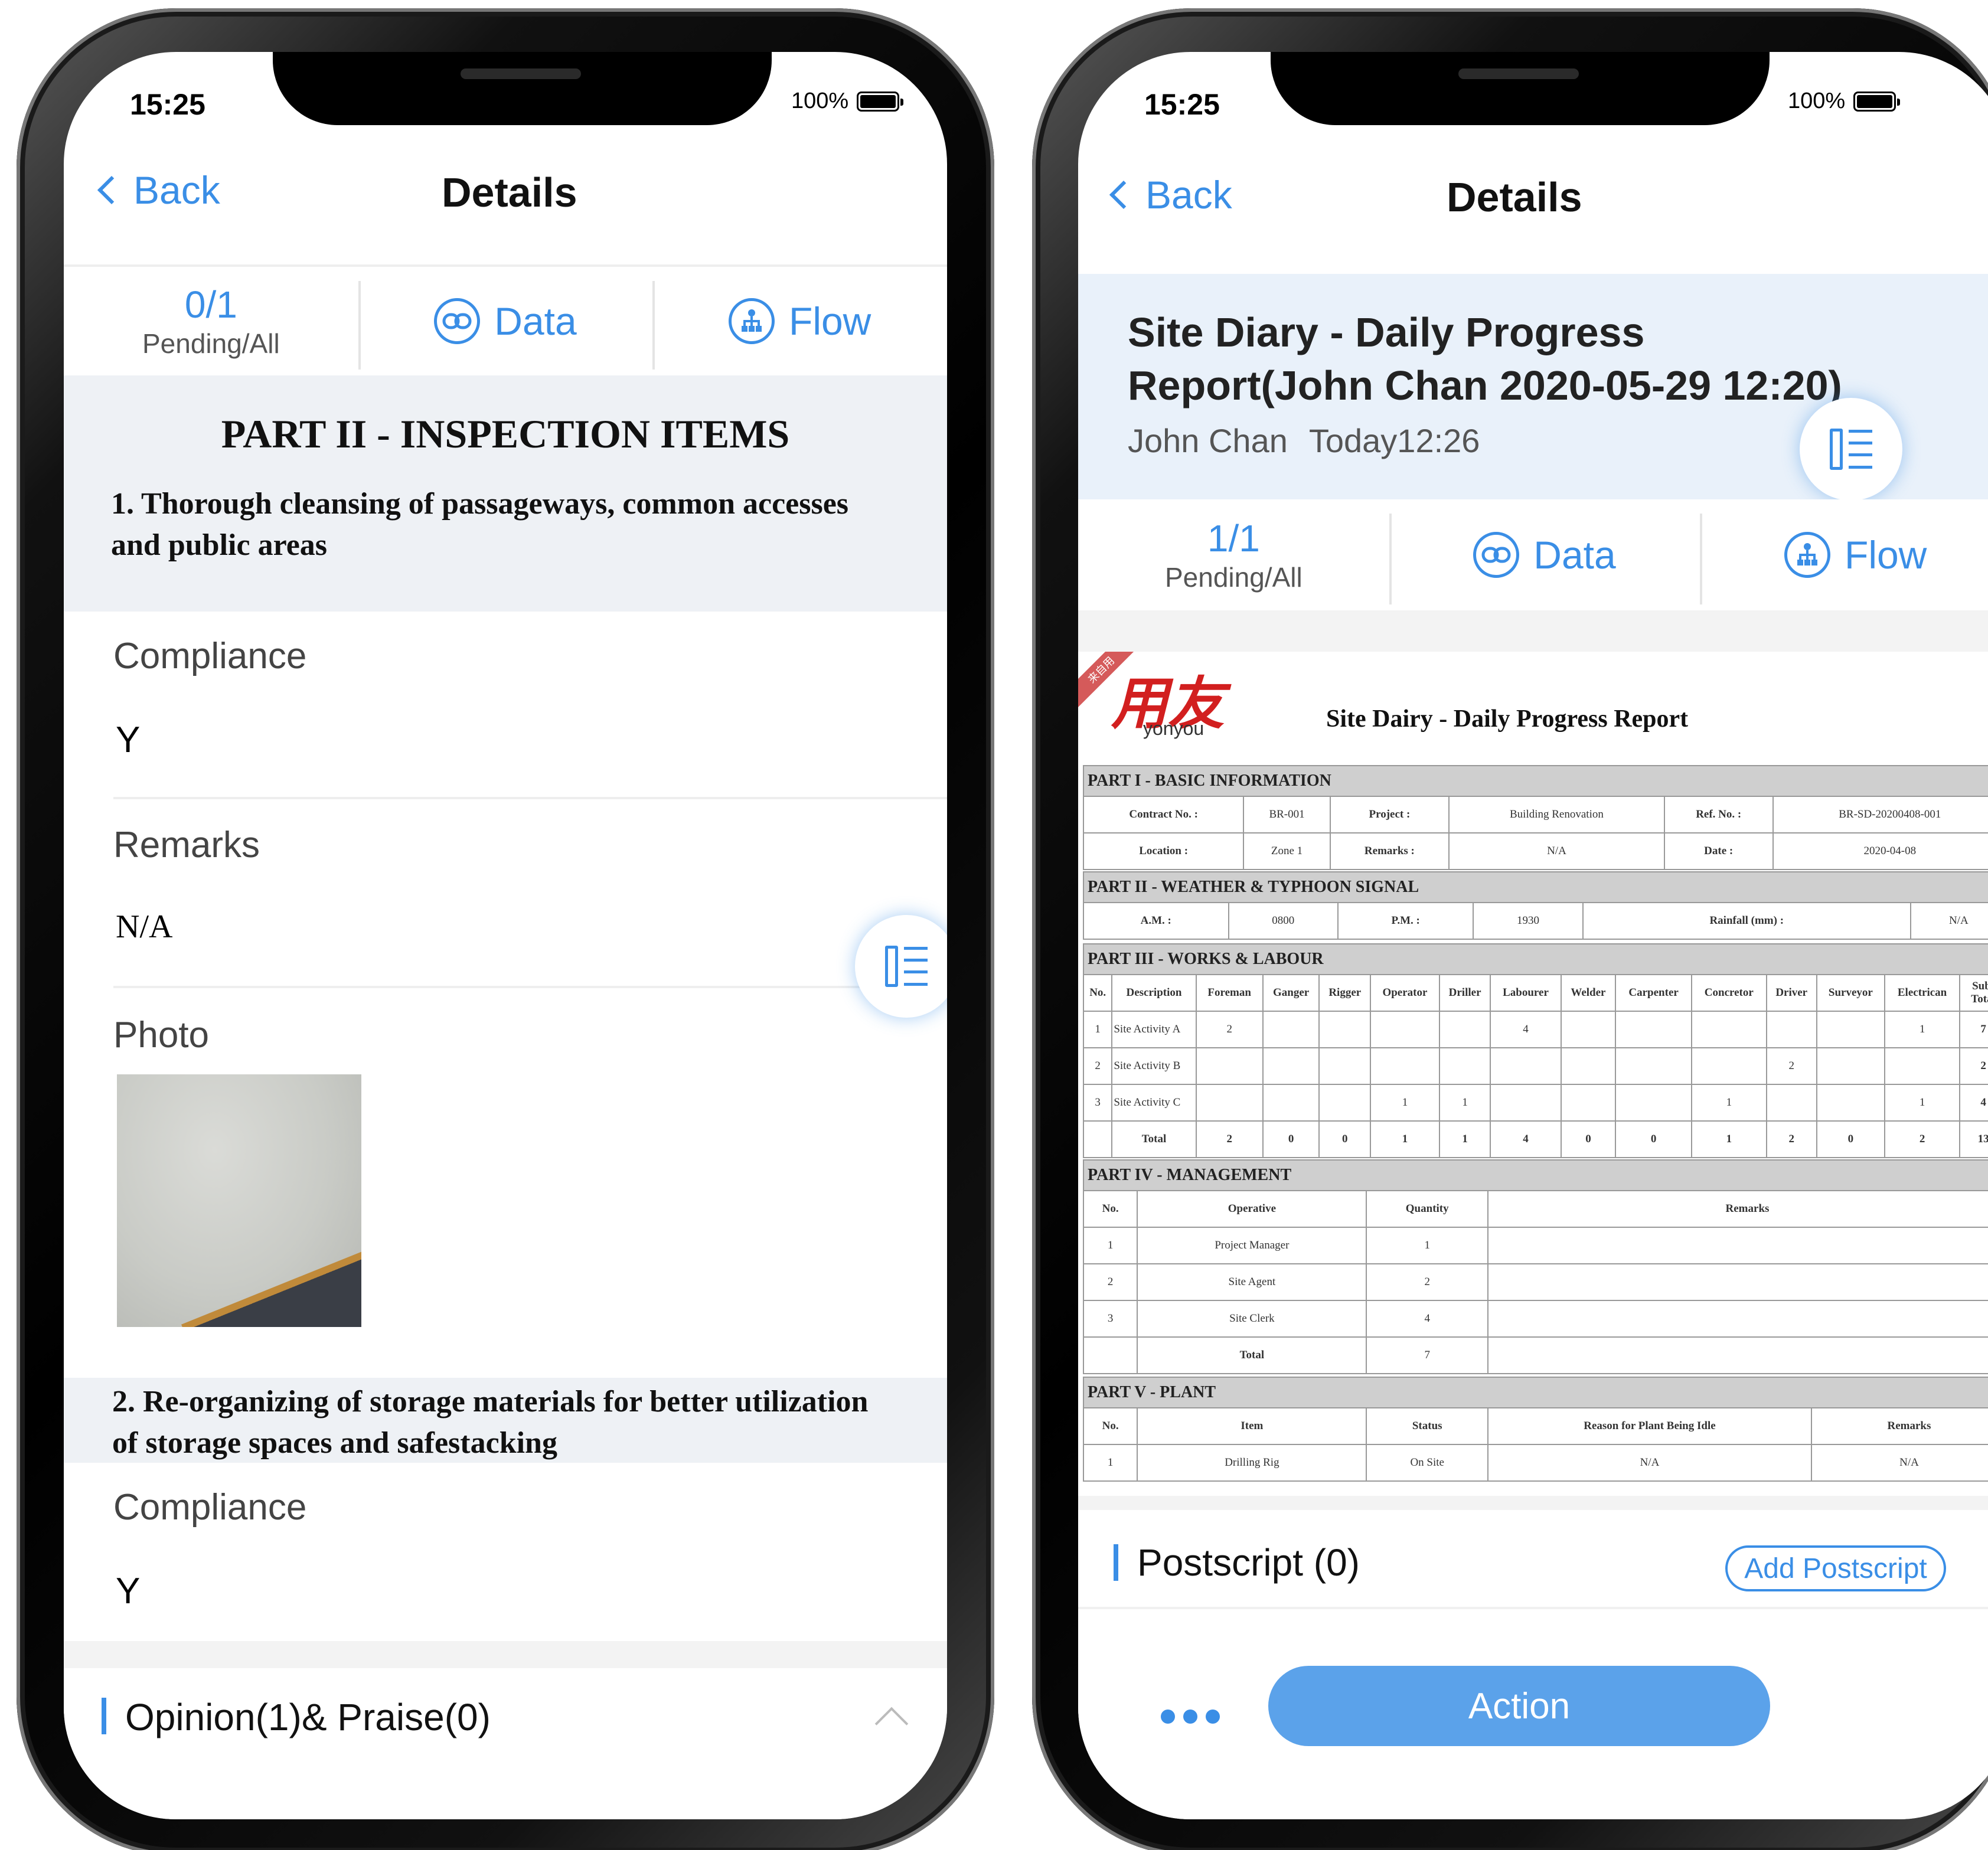 The image size is (1988, 1850). I want to click on part3-heading: PART III - WORKS & LABOUR, so click(1536, 959).